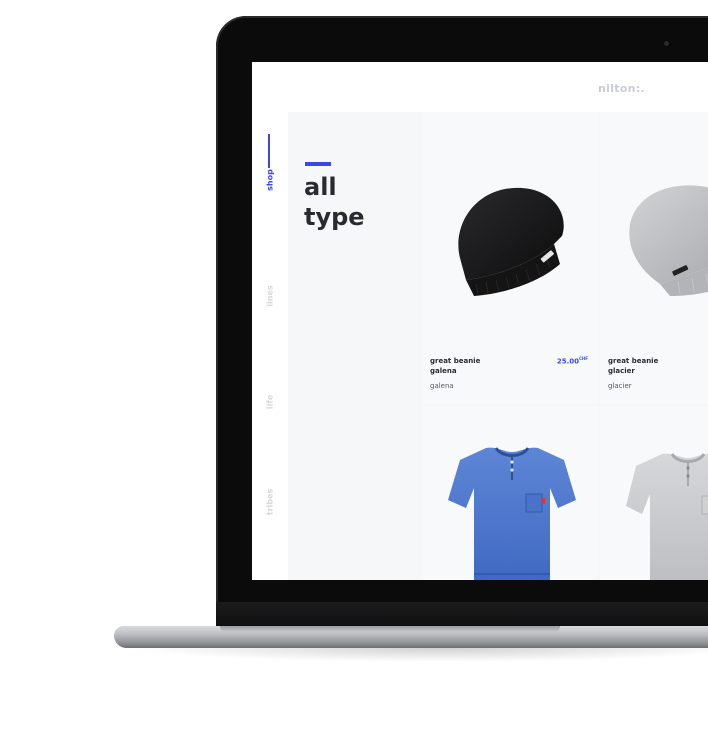 The width and height of the screenshot is (708, 736). I want to click on sidebar-nav: shop lines life tribes, so click(270, 346).